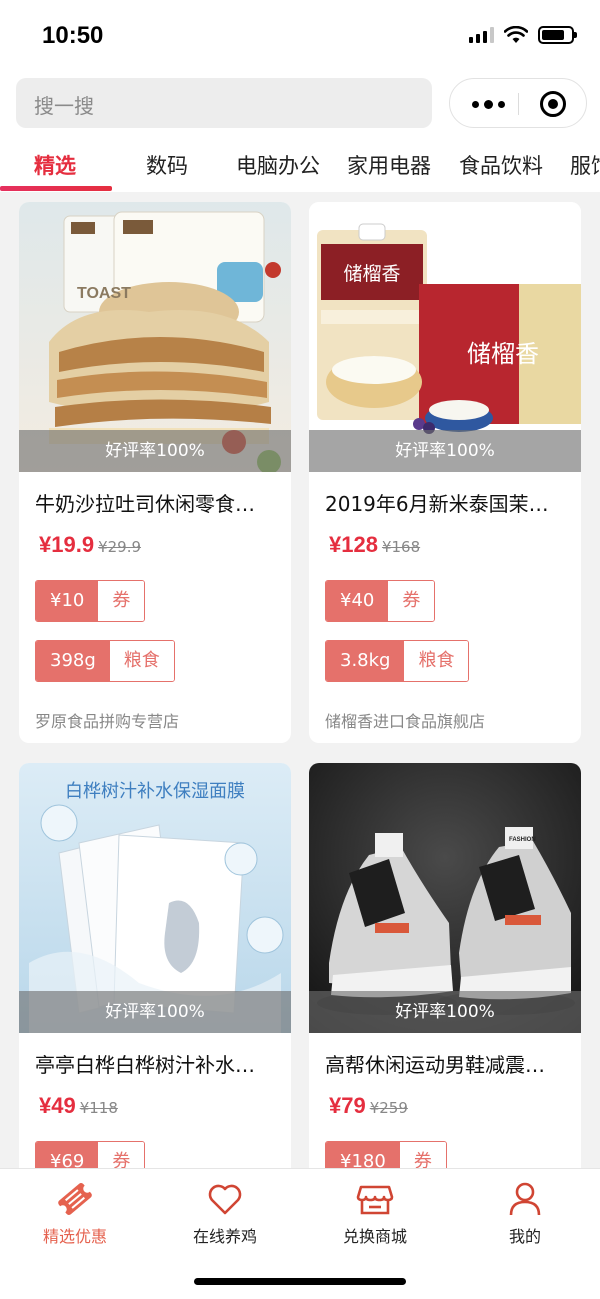 The height and width of the screenshot is (1299, 600). Describe the element at coordinates (365, 661) in the screenshot. I see `weight-value: 3.8kg` at that location.